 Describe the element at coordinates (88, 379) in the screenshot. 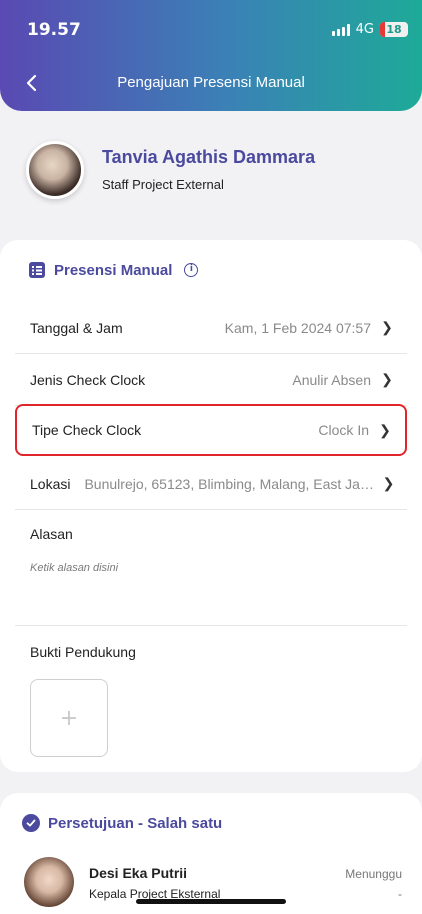

I see `row-label: Jenis Check Clock` at that location.